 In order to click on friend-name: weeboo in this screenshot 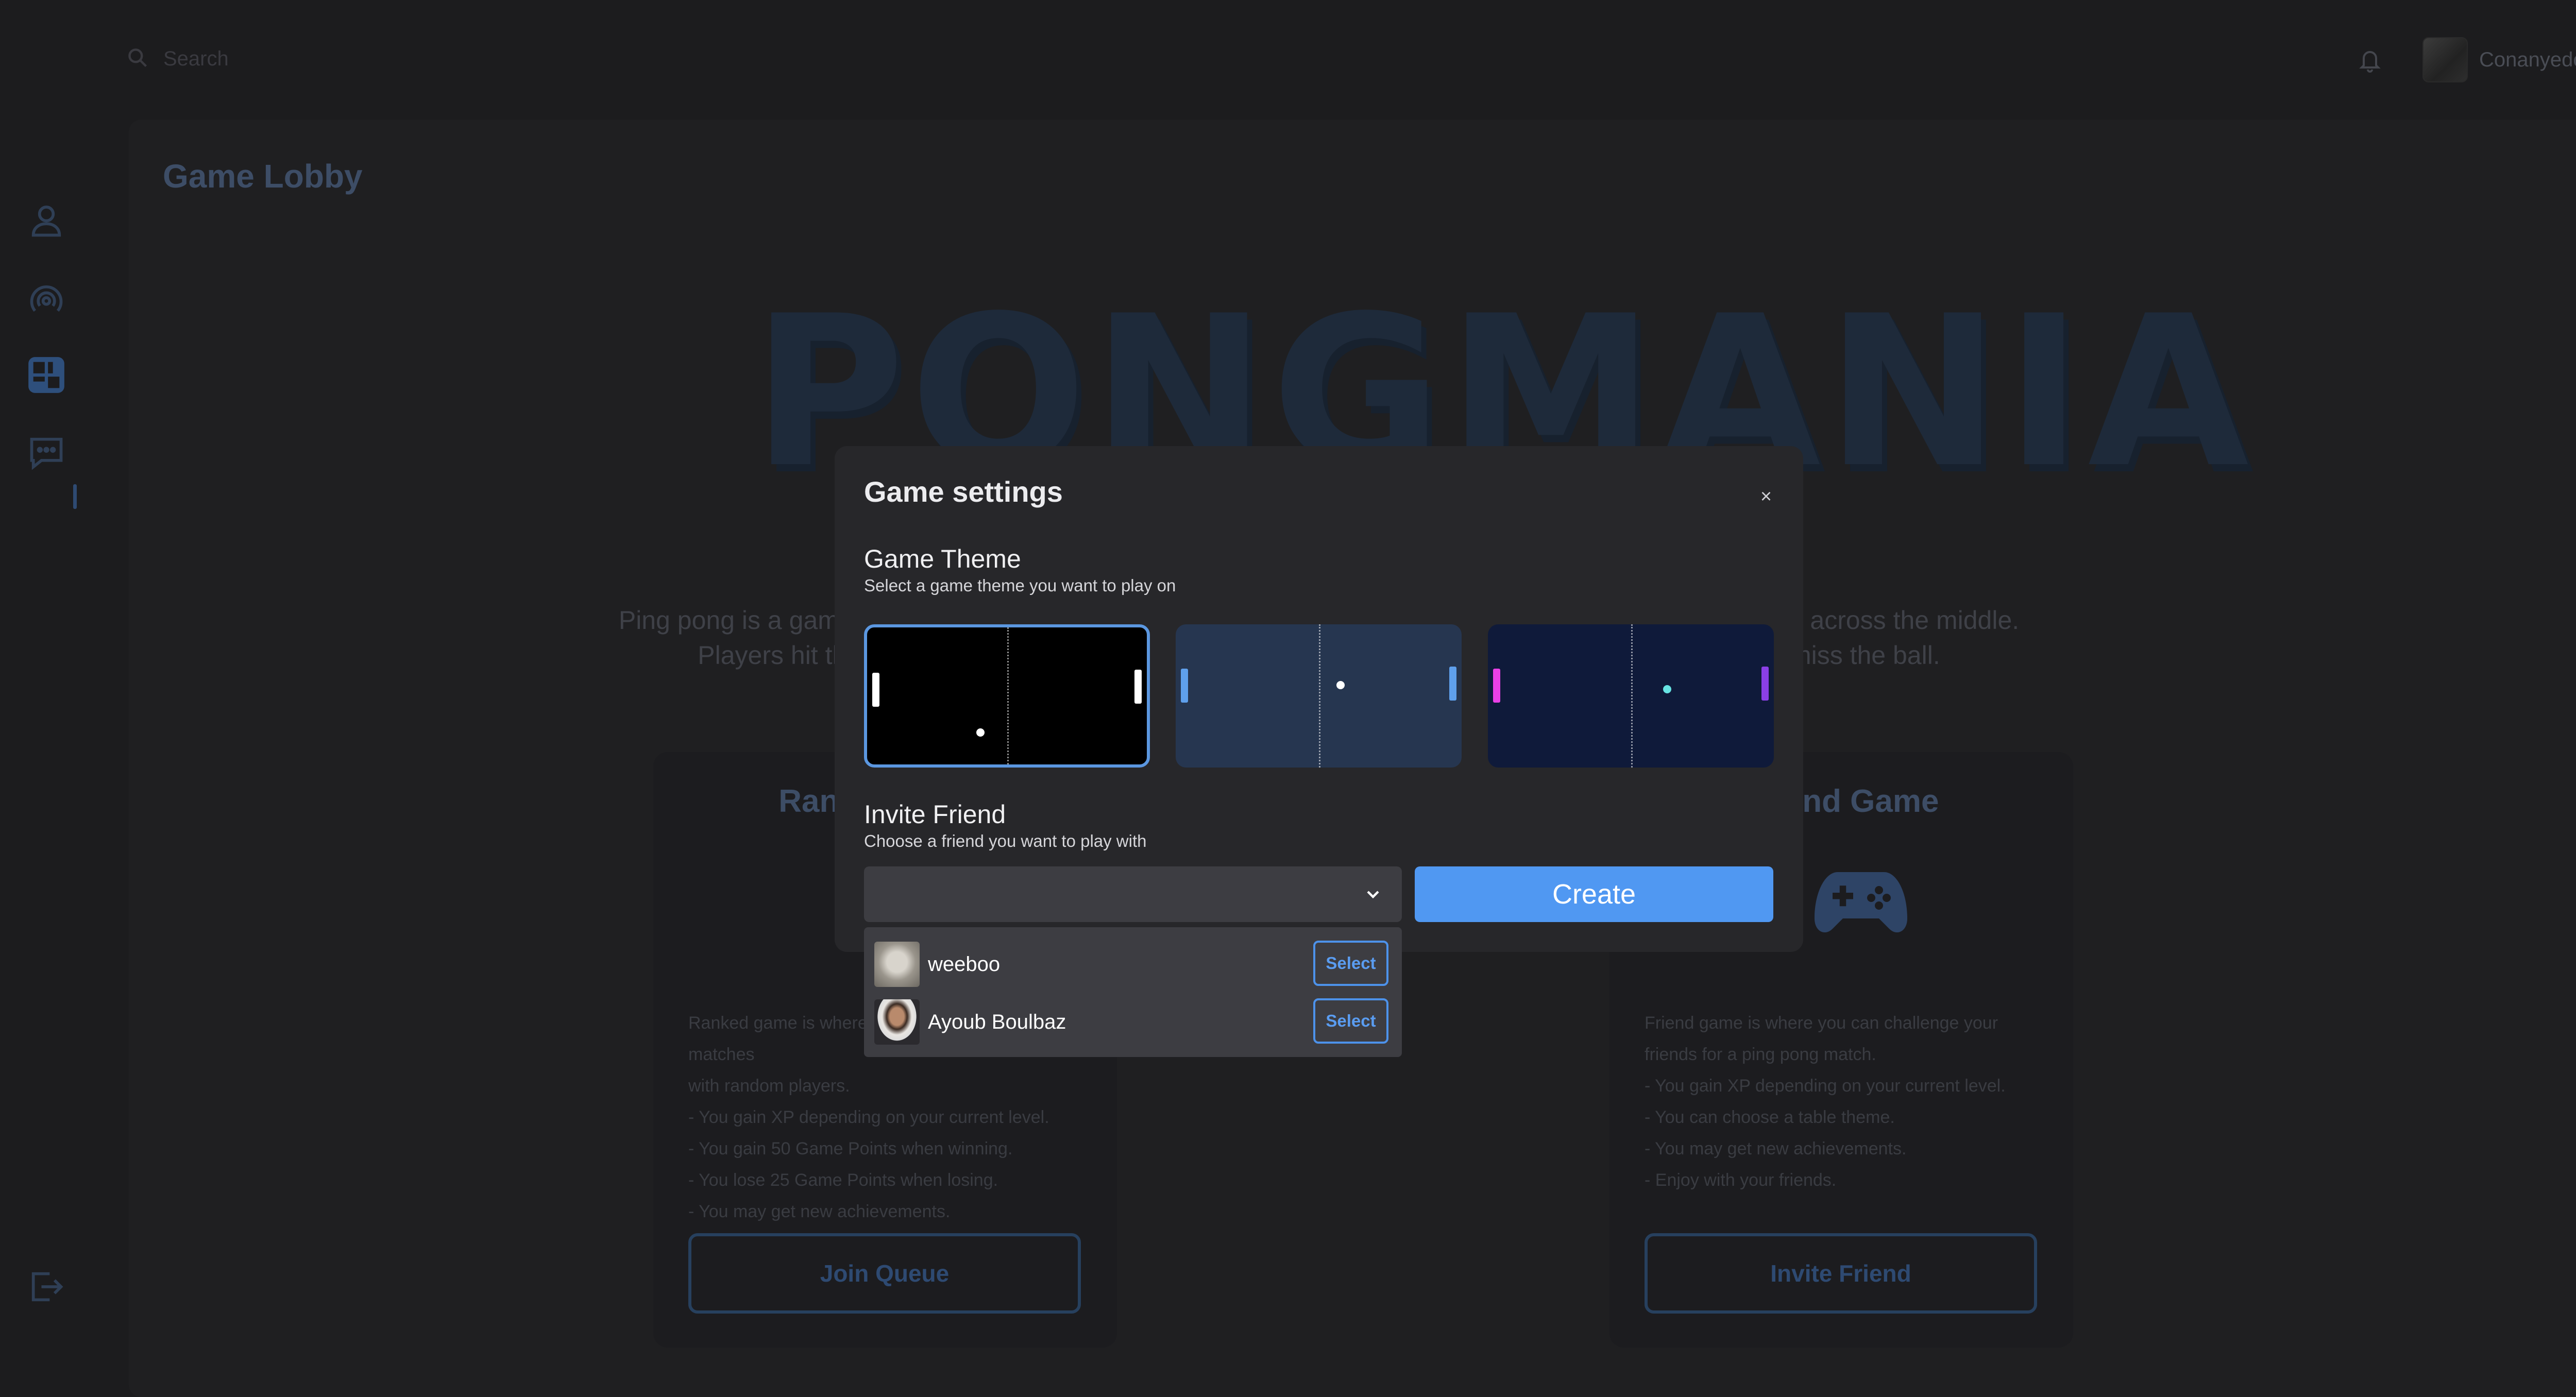, I will do `click(965, 964)`.